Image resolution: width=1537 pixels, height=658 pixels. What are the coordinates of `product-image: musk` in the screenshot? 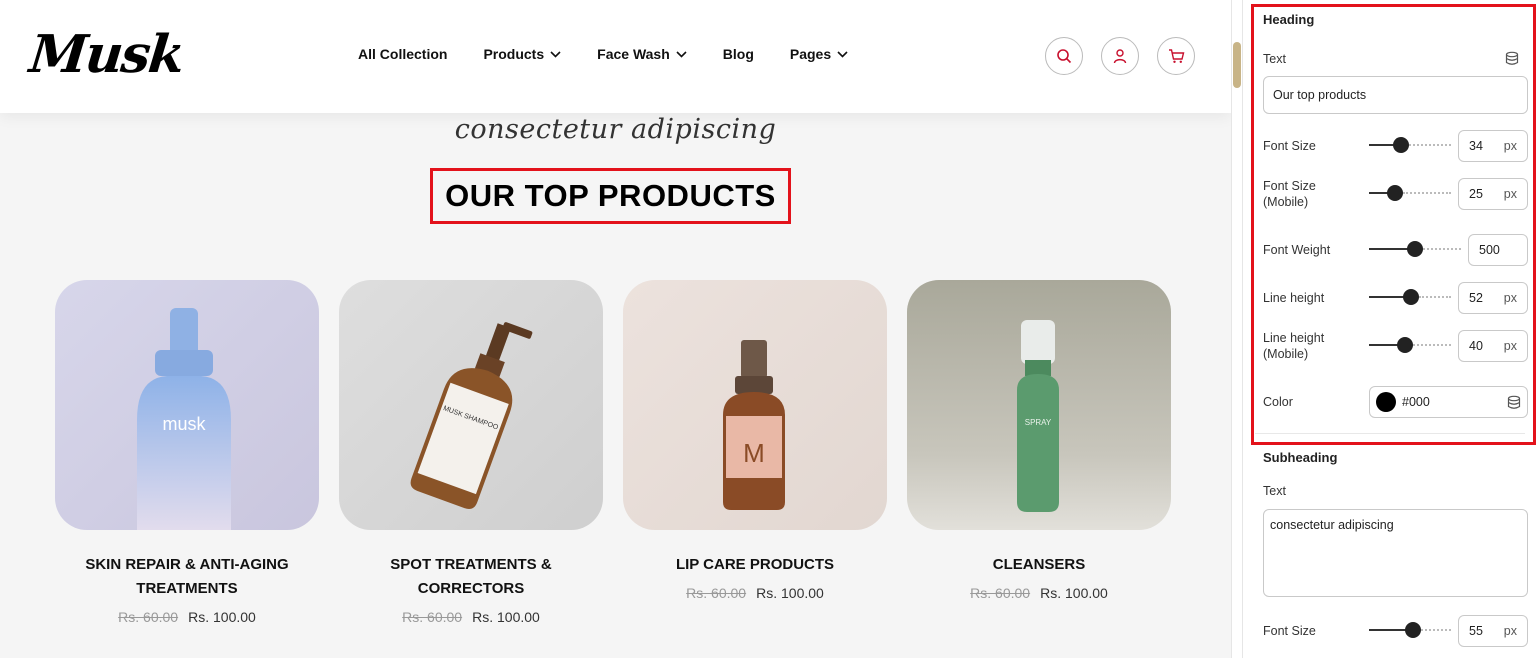 It's located at (187, 405).